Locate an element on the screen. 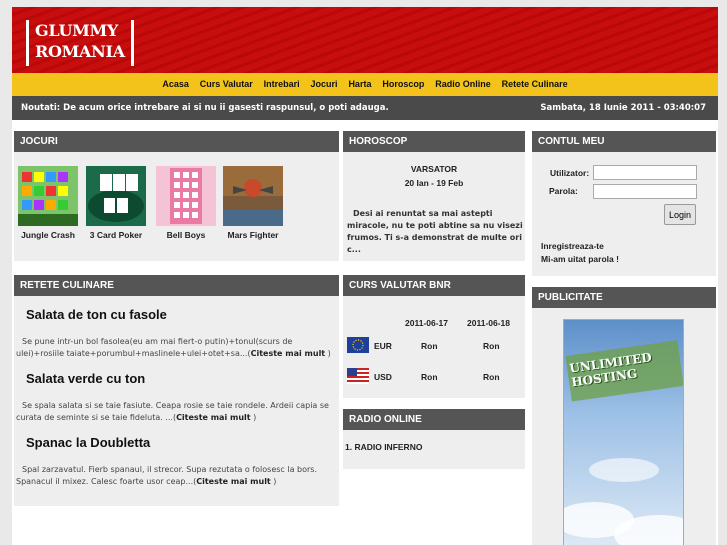  publicitate-title: PUBLICITATE is located at coordinates (624, 297).